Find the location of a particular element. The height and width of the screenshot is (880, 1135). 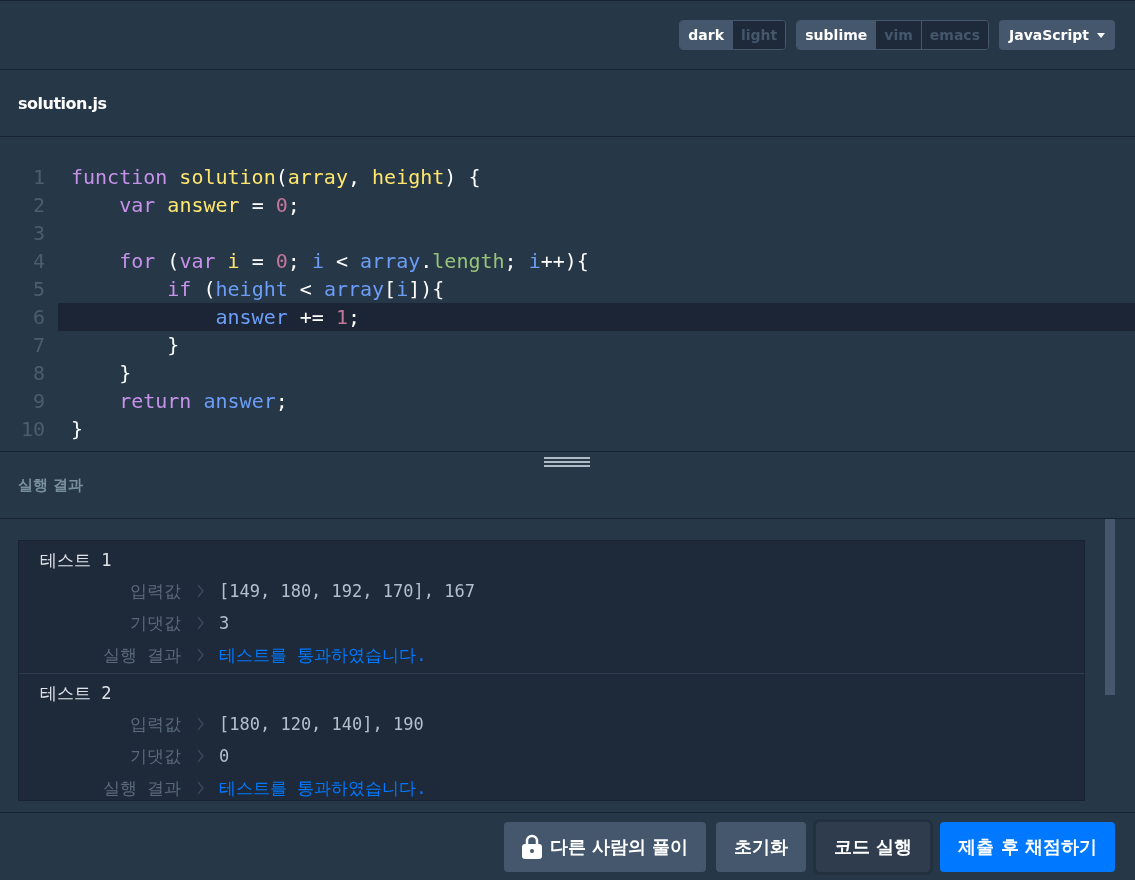

code-line: return answer; is located at coordinates (203, 401).